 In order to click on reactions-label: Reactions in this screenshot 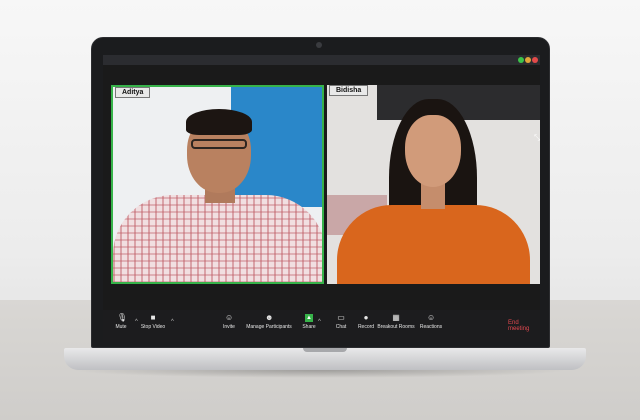, I will do `click(431, 327)`.